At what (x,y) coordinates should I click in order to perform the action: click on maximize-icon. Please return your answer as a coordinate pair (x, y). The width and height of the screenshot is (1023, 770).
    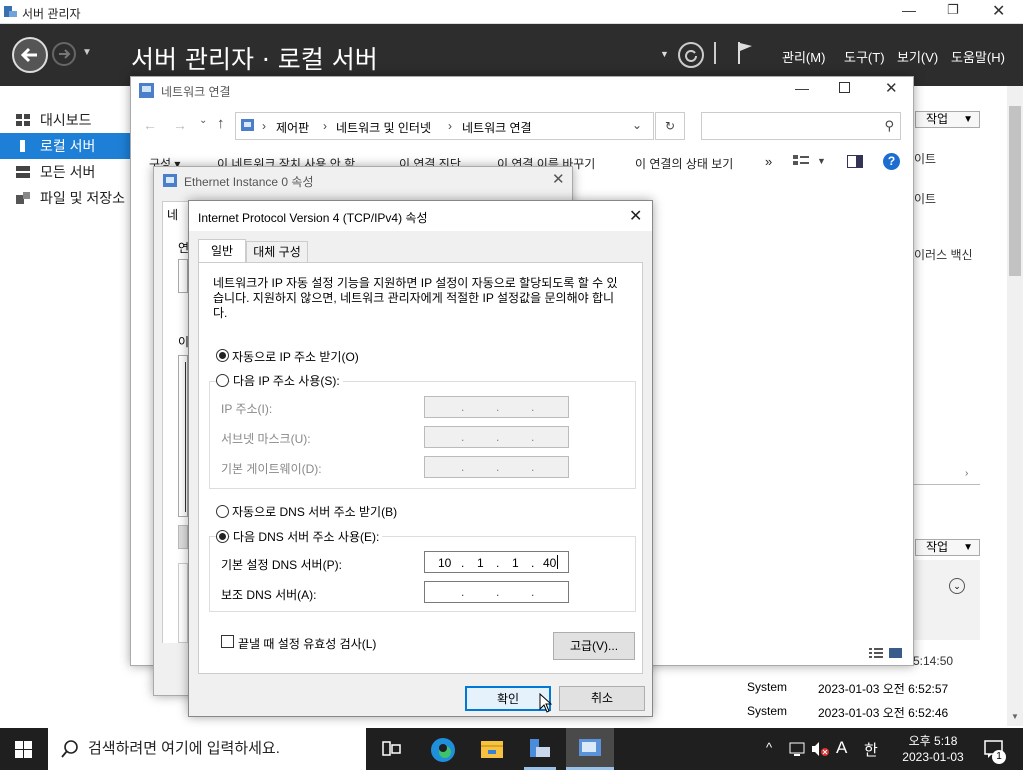
    Looking at the image, I should click on (844, 87).